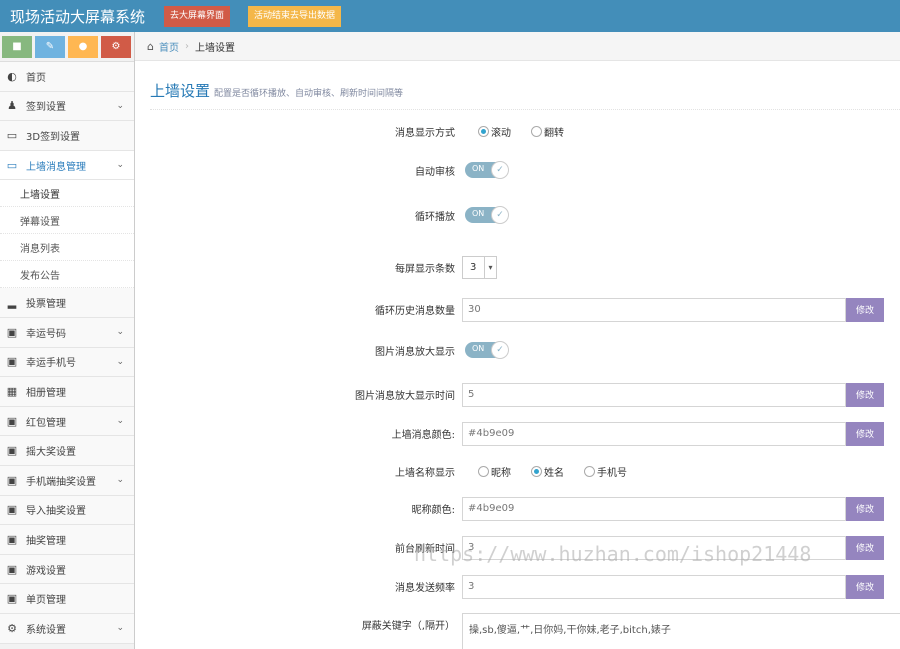 The height and width of the screenshot is (649, 900). I want to click on per-screen-select: 3 ▾, so click(479, 267).